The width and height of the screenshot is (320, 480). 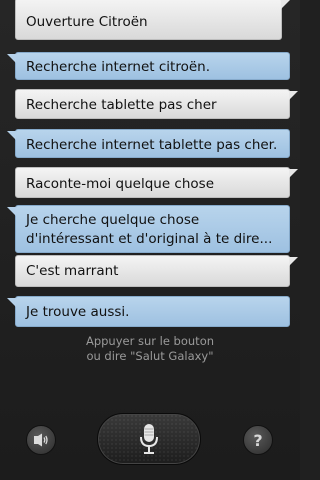 What do you see at coordinates (118, 67) in the screenshot?
I see `message-text: Recherche internet citroën.` at bounding box center [118, 67].